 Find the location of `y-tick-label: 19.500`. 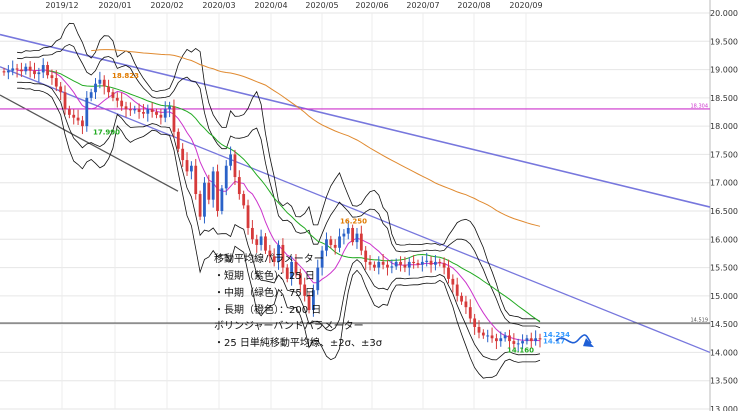

y-tick-label: 19.500 is located at coordinates (724, 41).